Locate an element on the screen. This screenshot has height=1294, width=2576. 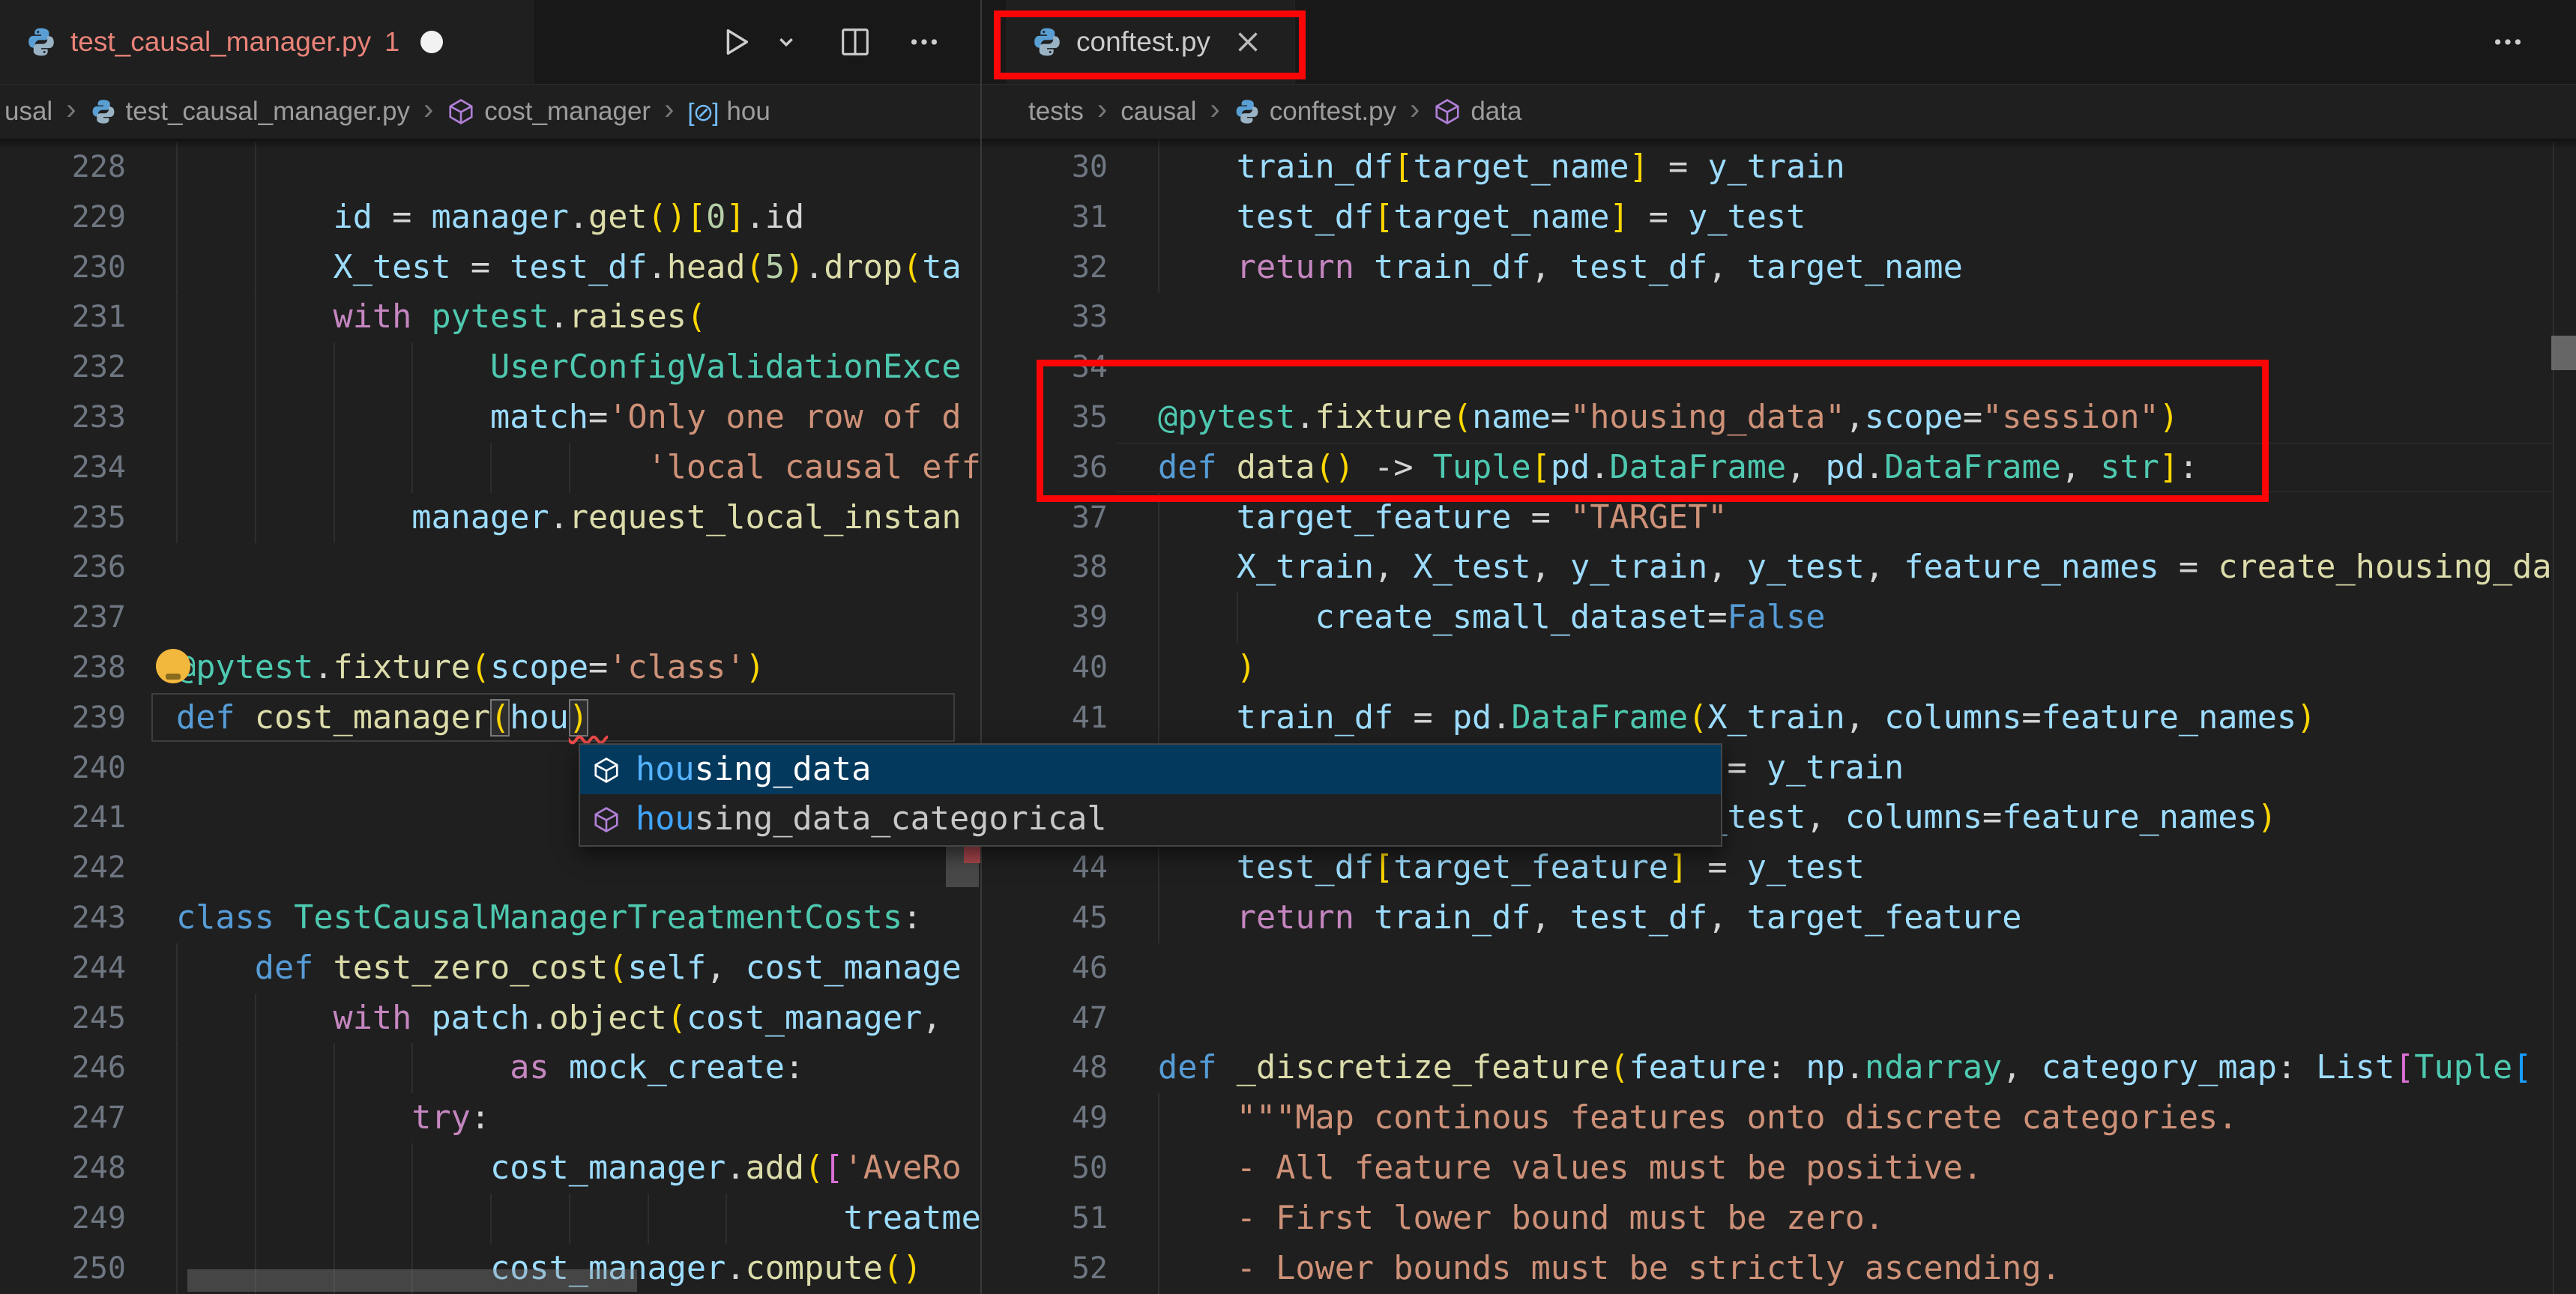
line-number: 234 is located at coordinates (63, 468).